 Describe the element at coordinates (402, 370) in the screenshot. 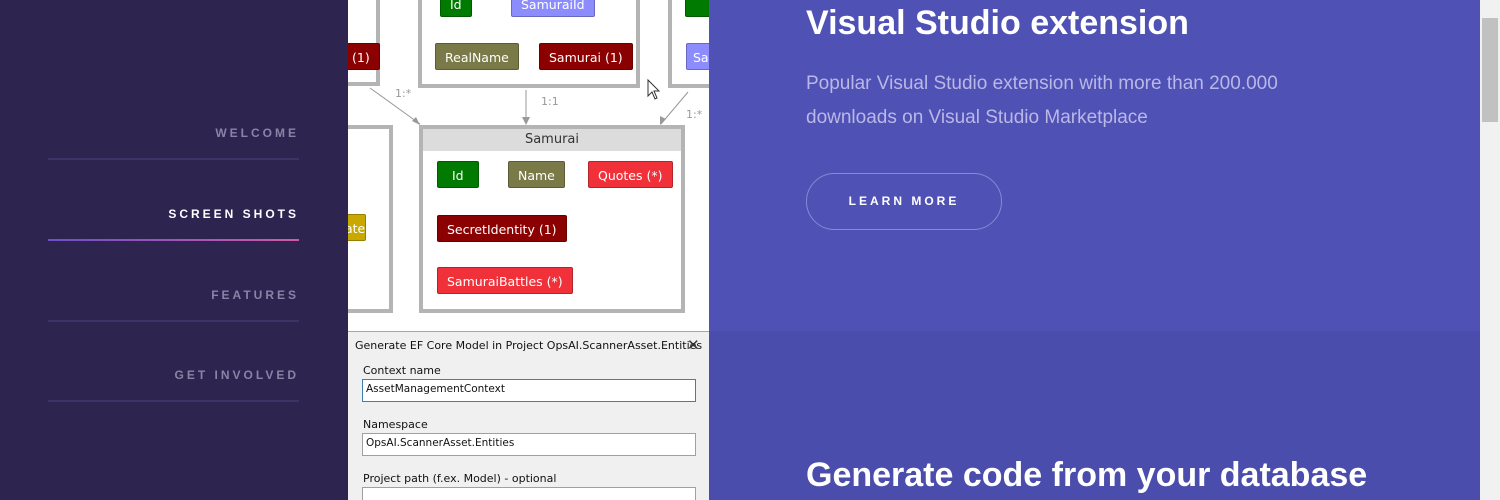

I see `context-name-label: Context name` at that location.